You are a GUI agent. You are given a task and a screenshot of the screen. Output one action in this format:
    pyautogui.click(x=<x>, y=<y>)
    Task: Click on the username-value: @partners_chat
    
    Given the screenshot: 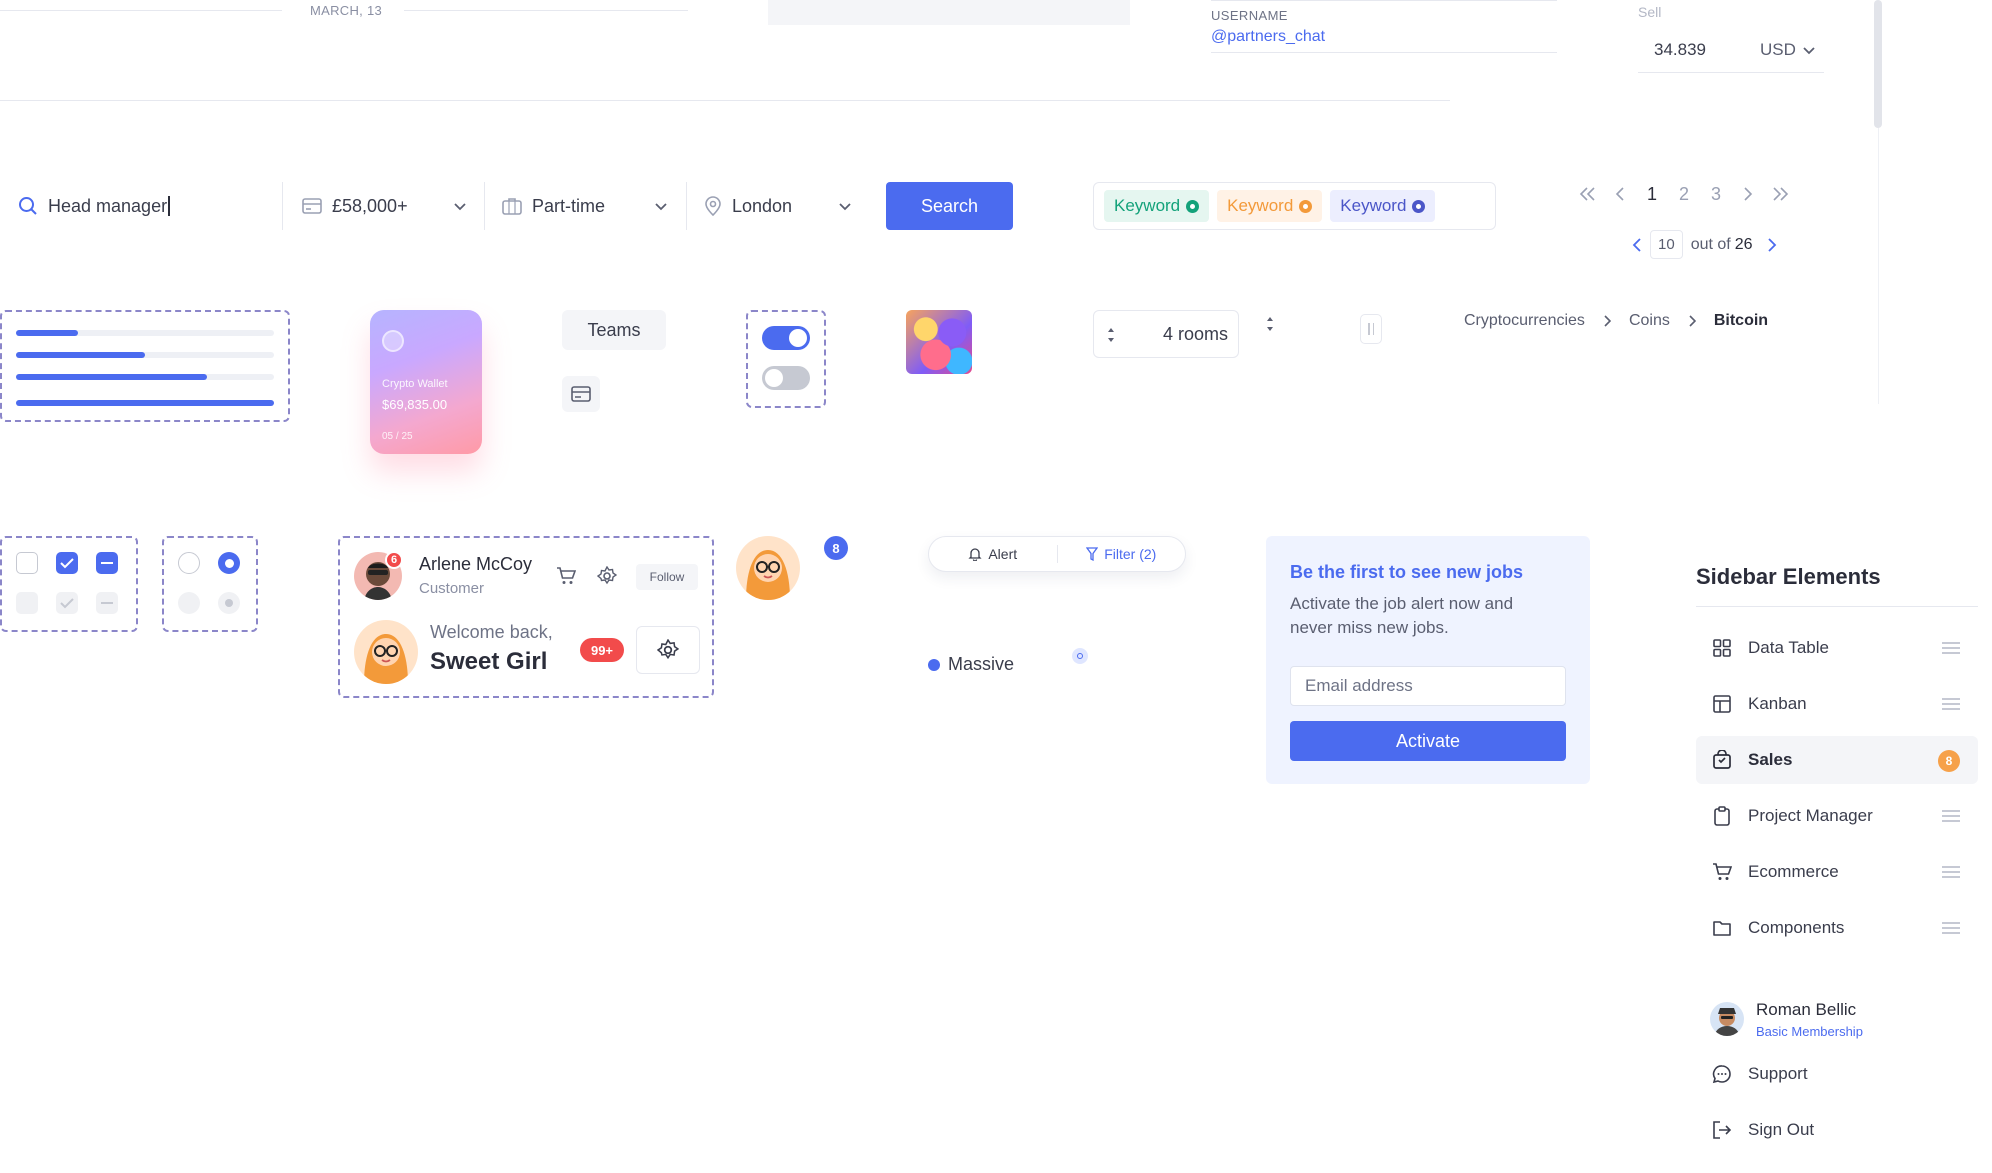 What is the action you would take?
    pyautogui.click(x=1268, y=37)
    